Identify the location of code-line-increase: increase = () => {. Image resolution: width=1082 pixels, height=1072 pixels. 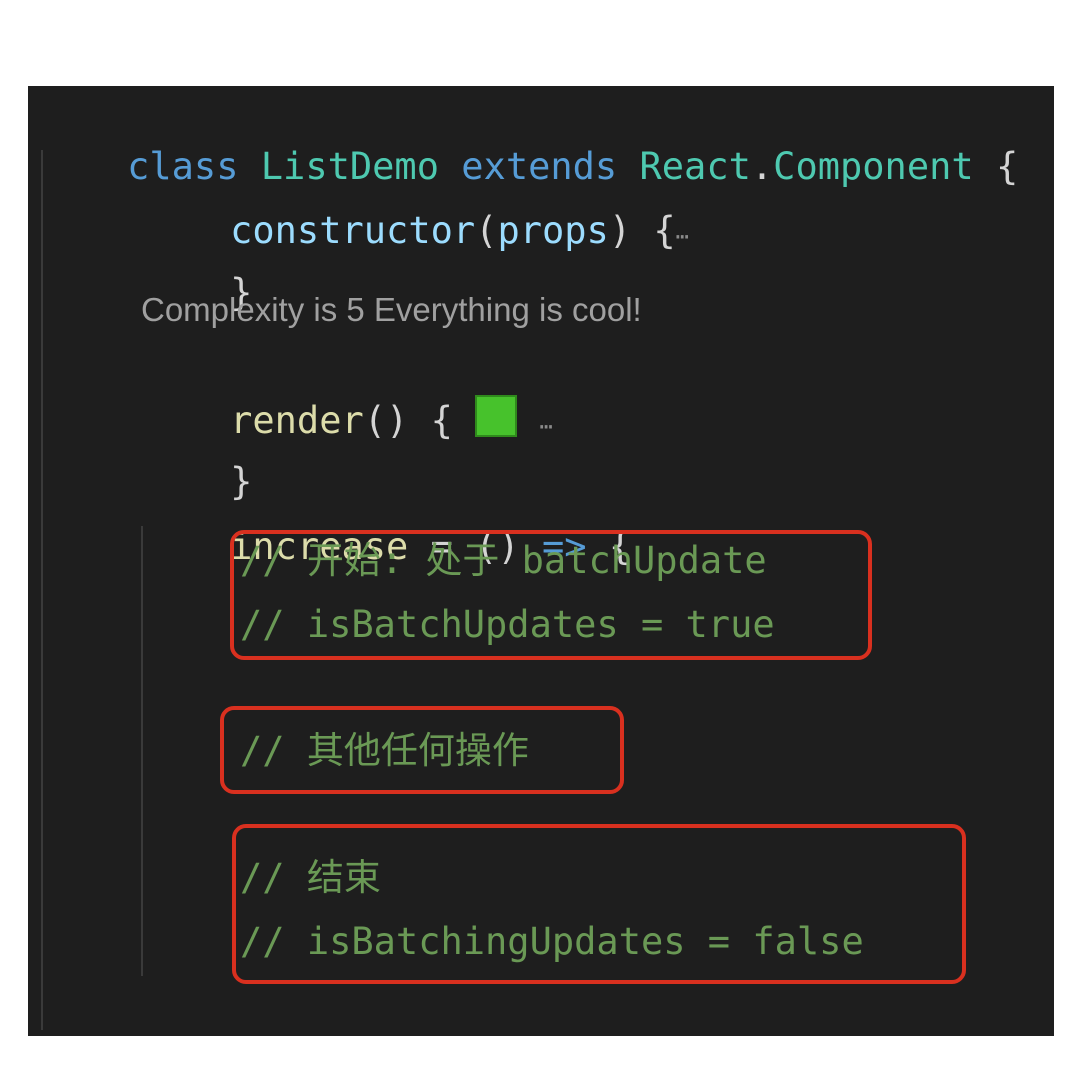
(386, 520).